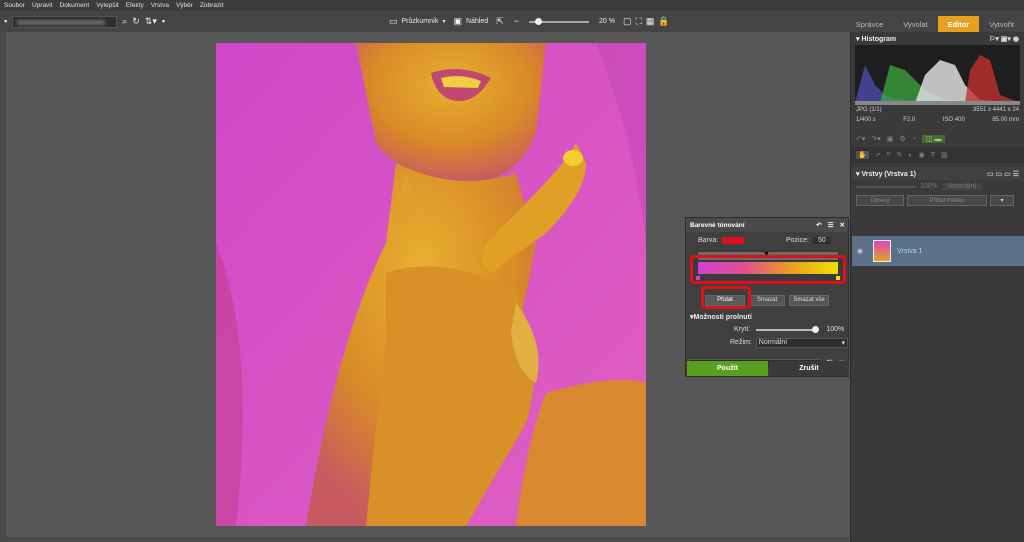  What do you see at coordinates (1001, 24) in the screenshot?
I see `tab-create: Vytvořit` at bounding box center [1001, 24].